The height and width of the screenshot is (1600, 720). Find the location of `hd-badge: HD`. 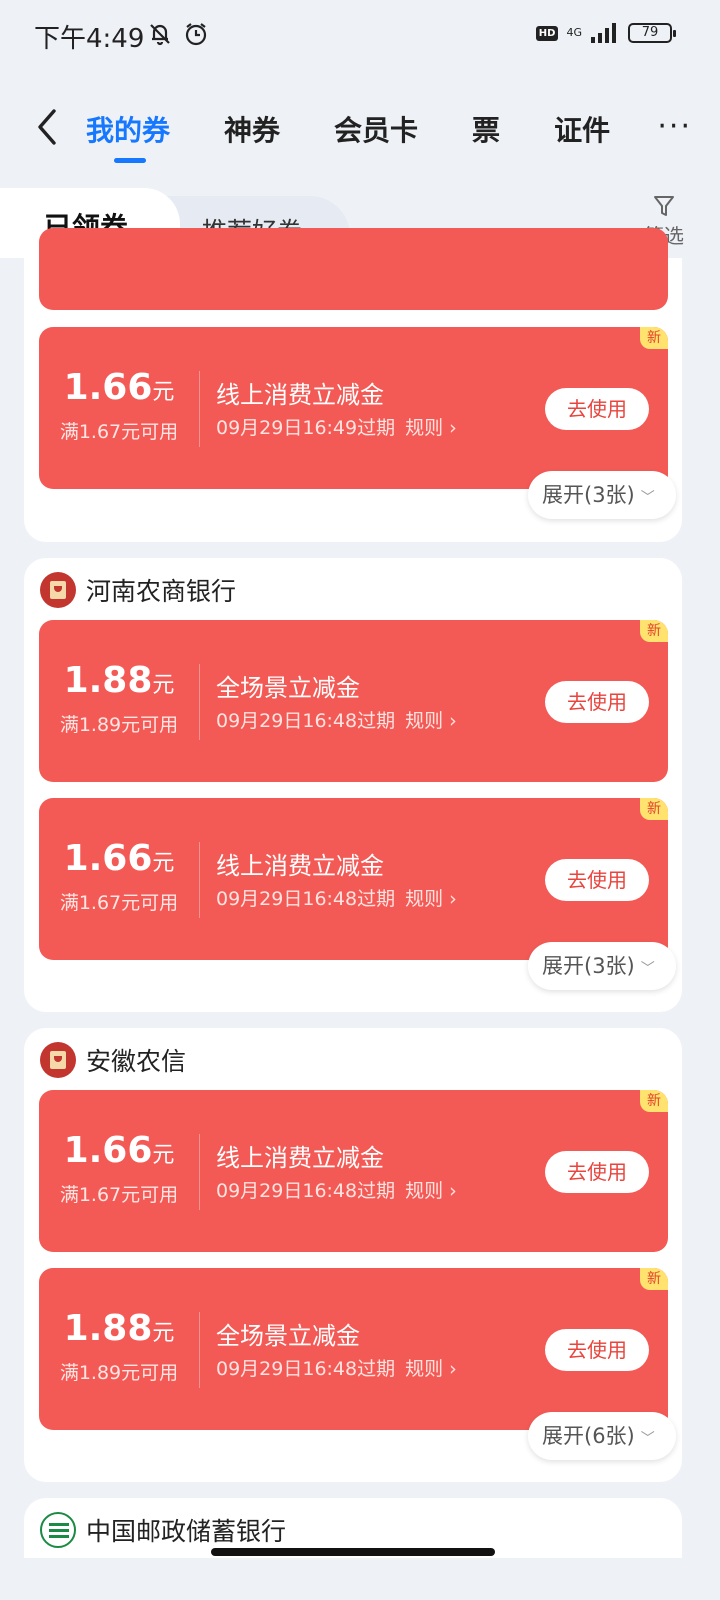

hd-badge: HD is located at coordinates (547, 33).